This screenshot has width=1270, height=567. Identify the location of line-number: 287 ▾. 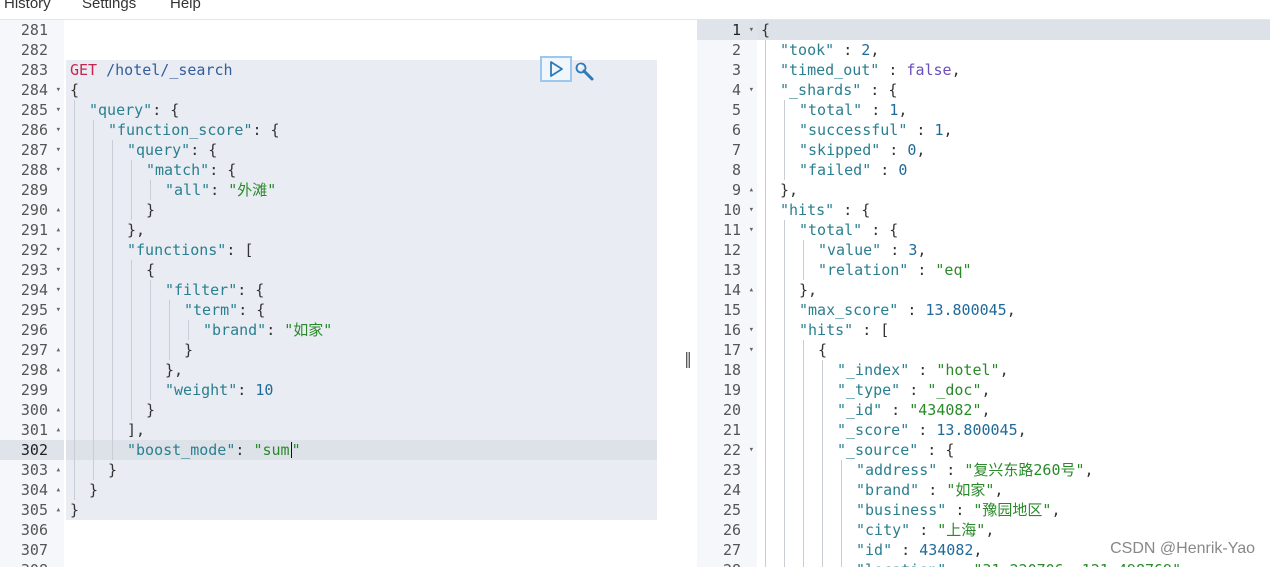
(32, 150).